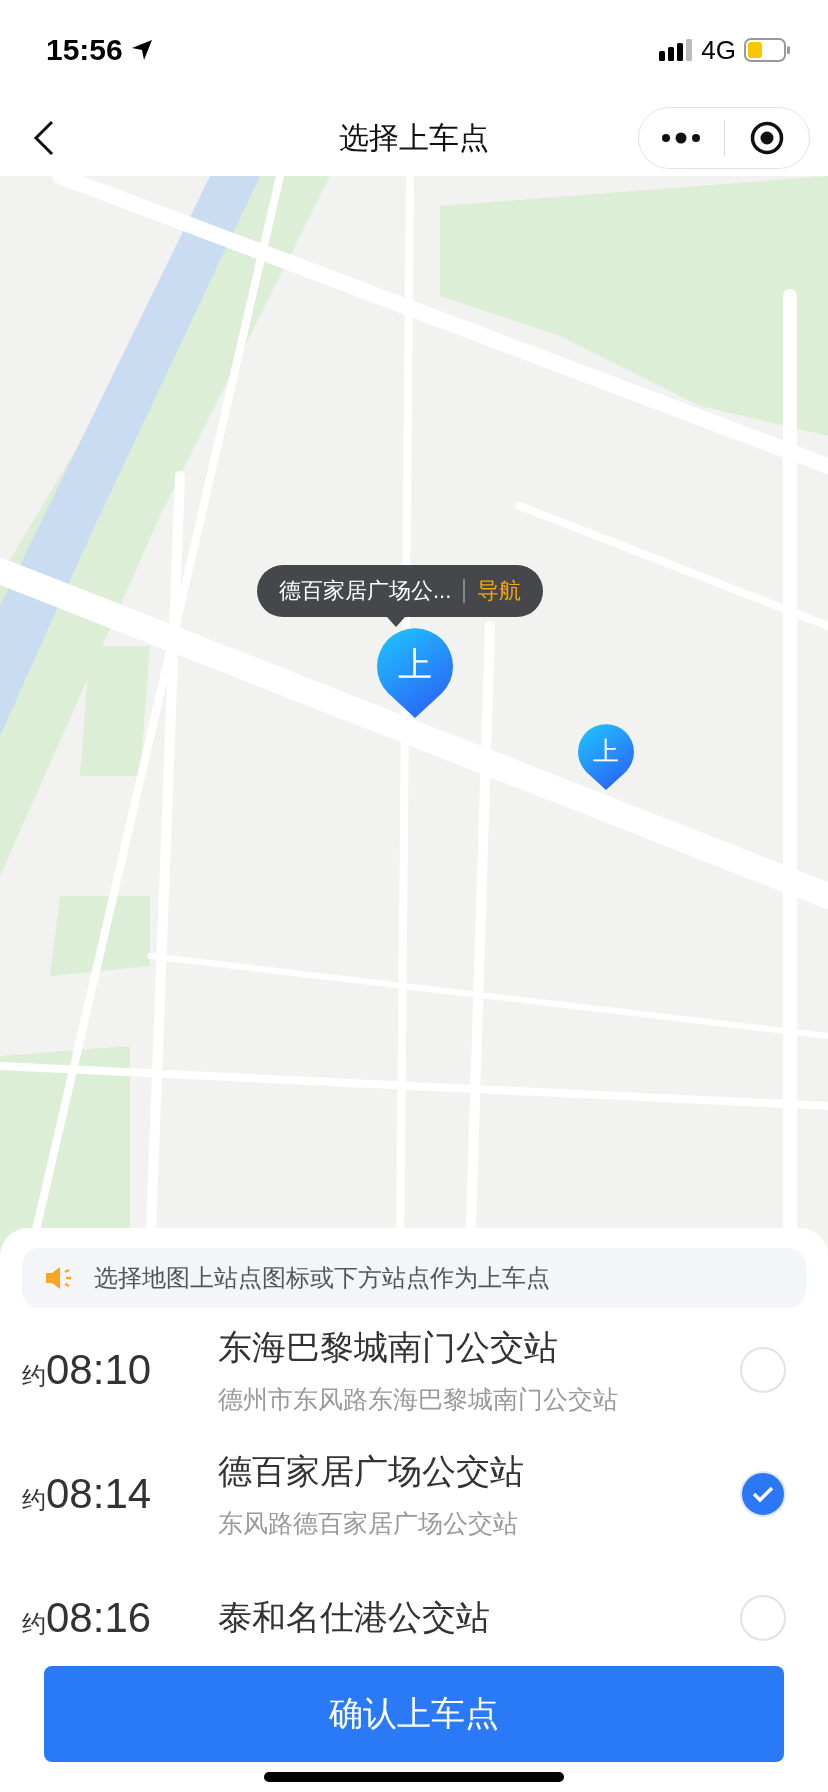 Image resolution: width=828 pixels, height=1792 pixels. What do you see at coordinates (766, 138) in the screenshot?
I see `target-icon` at bounding box center [766, 138].